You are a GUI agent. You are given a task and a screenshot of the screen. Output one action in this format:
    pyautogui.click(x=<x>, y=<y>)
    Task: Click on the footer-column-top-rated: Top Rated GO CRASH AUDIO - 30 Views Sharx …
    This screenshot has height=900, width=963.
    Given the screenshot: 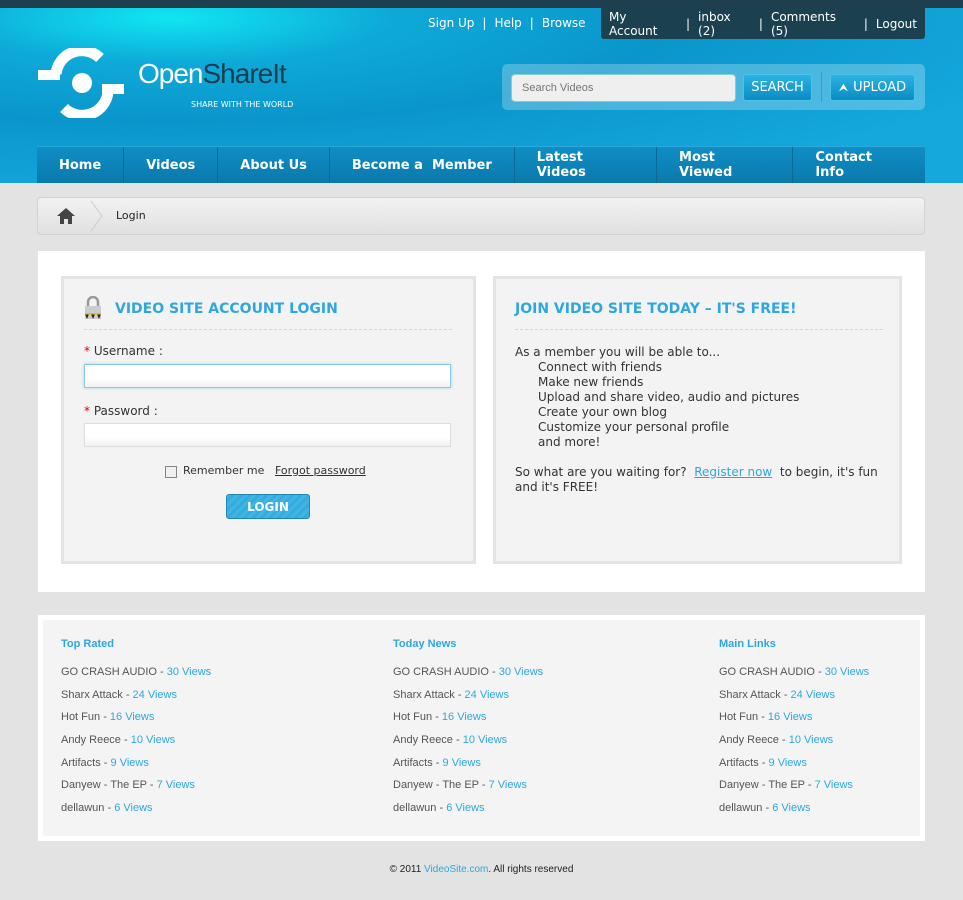 What is the action you would take?
    pyautogui.click(x=136, y=731)
    